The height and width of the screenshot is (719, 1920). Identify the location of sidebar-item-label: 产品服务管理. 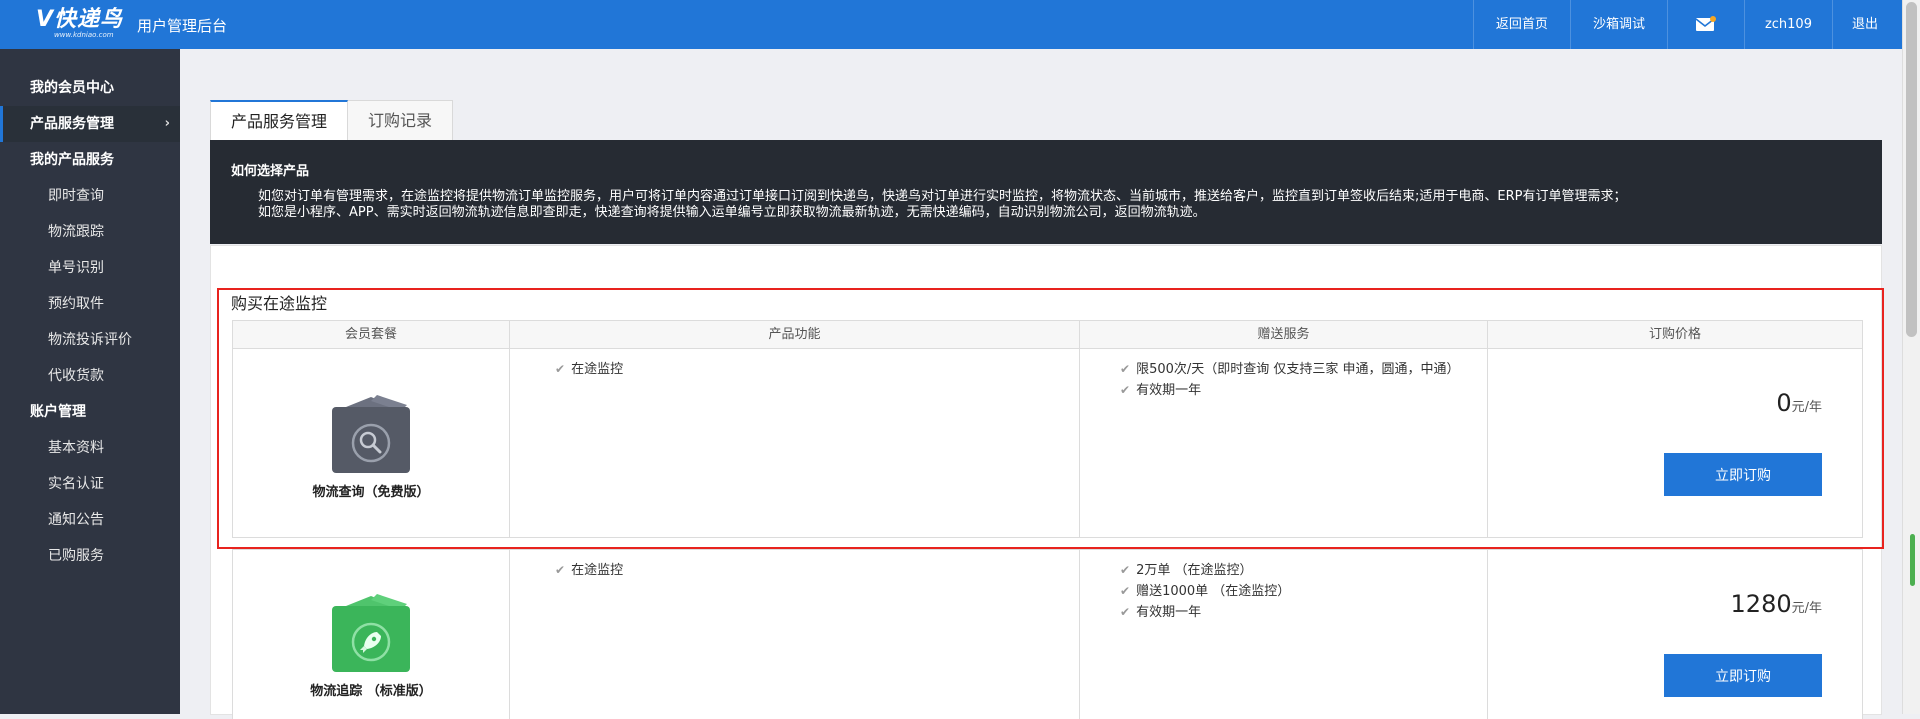
(72, 124).